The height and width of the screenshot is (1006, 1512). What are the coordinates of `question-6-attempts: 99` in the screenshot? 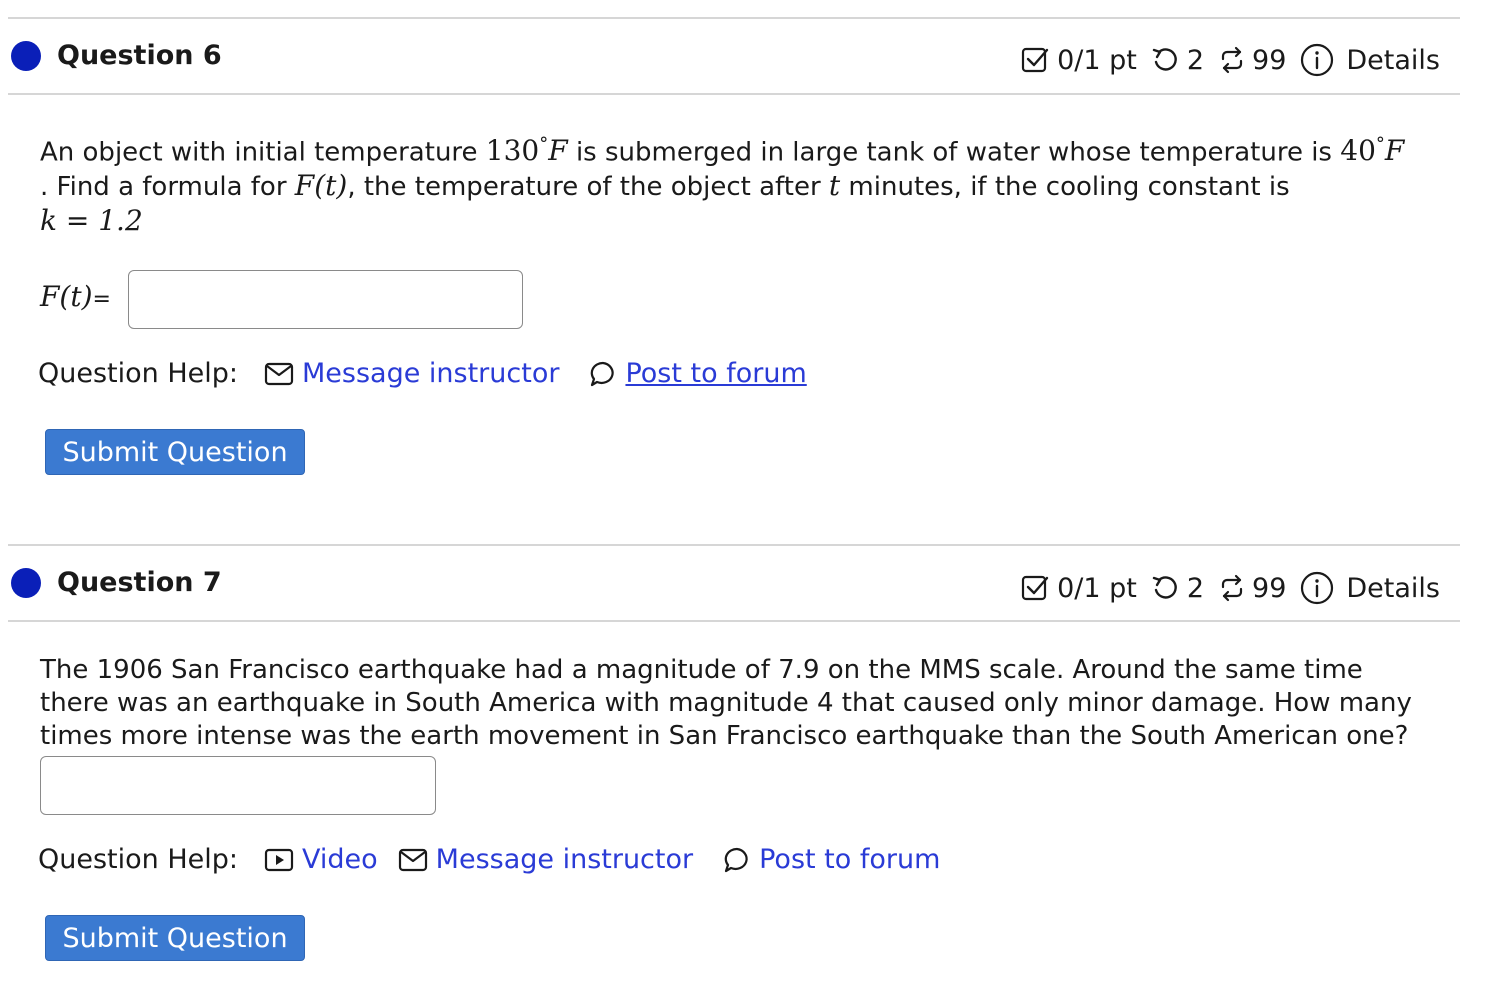 It's located at (1269, 60).